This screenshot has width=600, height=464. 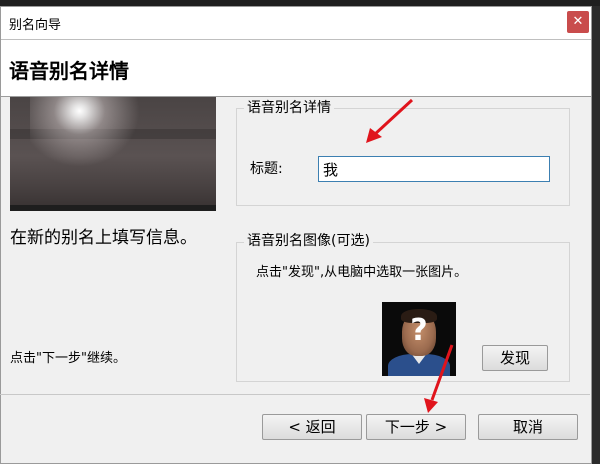 I want to click on image-hint: 点击"发现",从电脑中选取一张图片。, so click(x=362, y=272).